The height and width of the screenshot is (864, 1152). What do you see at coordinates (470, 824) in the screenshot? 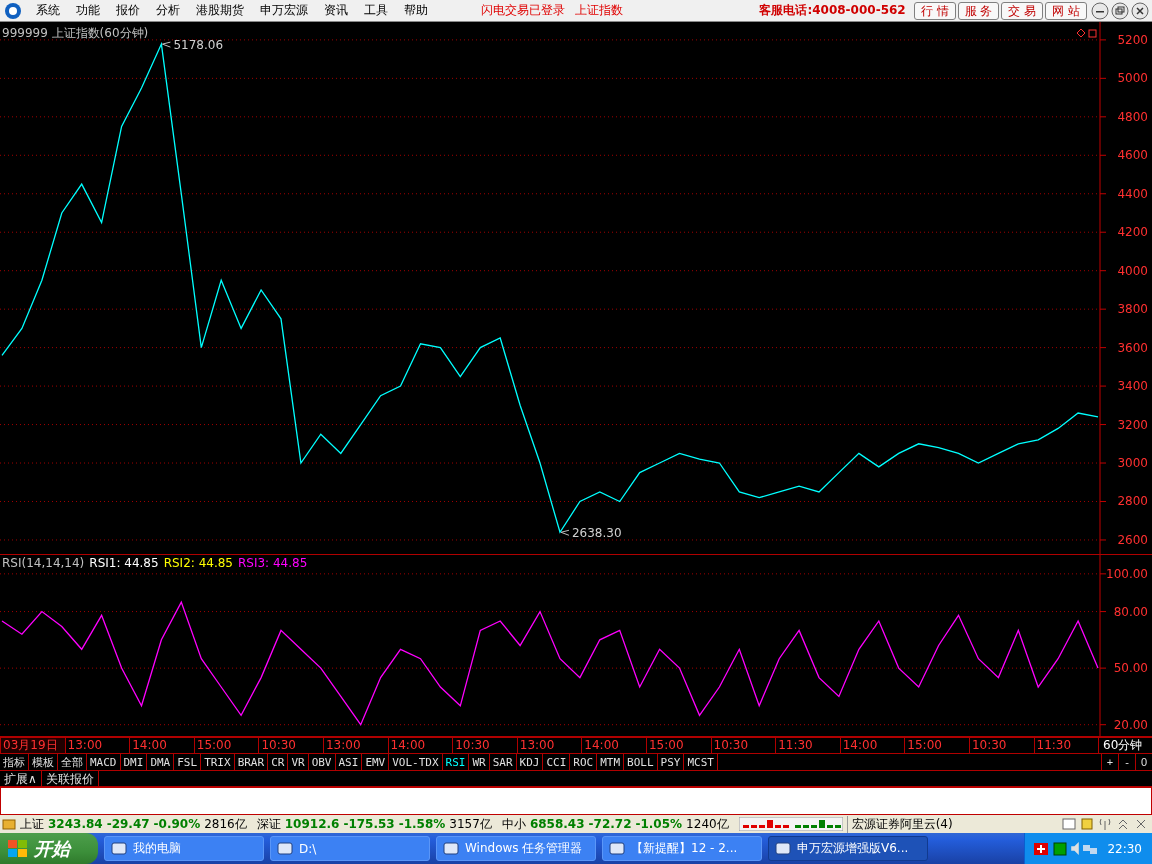
I see `index-volume: 3157亿` at bounding box center [470, 824].